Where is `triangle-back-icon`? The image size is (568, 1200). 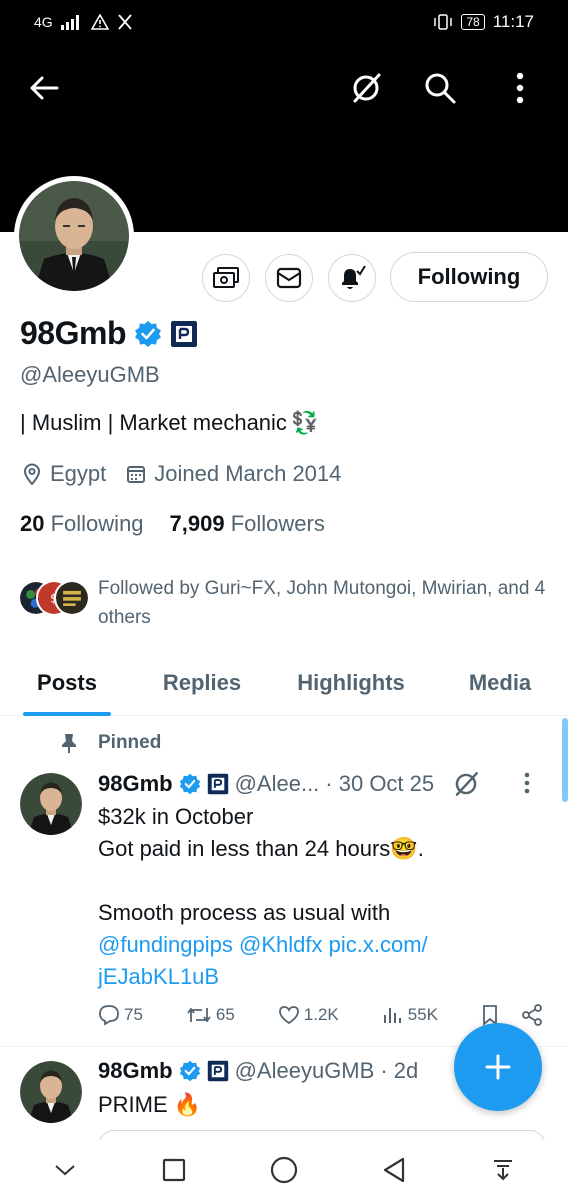 triangle-back-icon is located at coordinates (393, 1170).